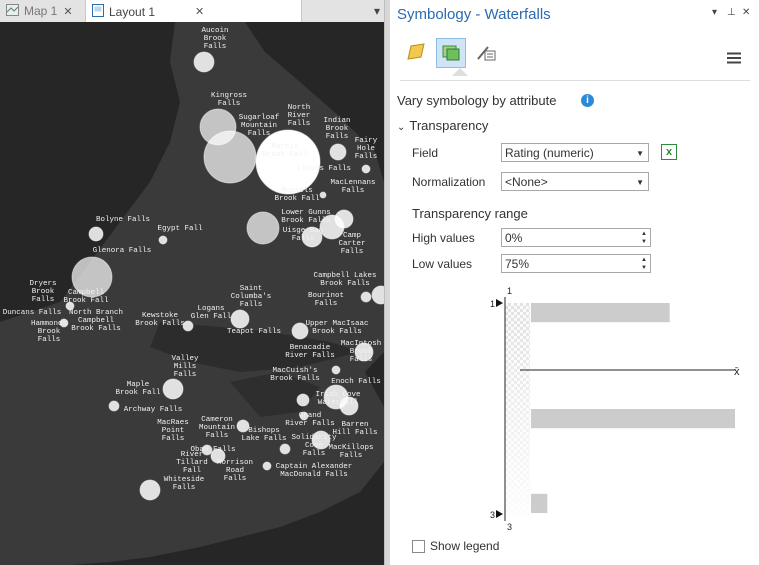 The height and width of the screenshot is (565, 759). What do you see at coordinates (184, 484) in the screenshot?
I see `map-label: Whiteside Falls` at bounding box center [184, 484].